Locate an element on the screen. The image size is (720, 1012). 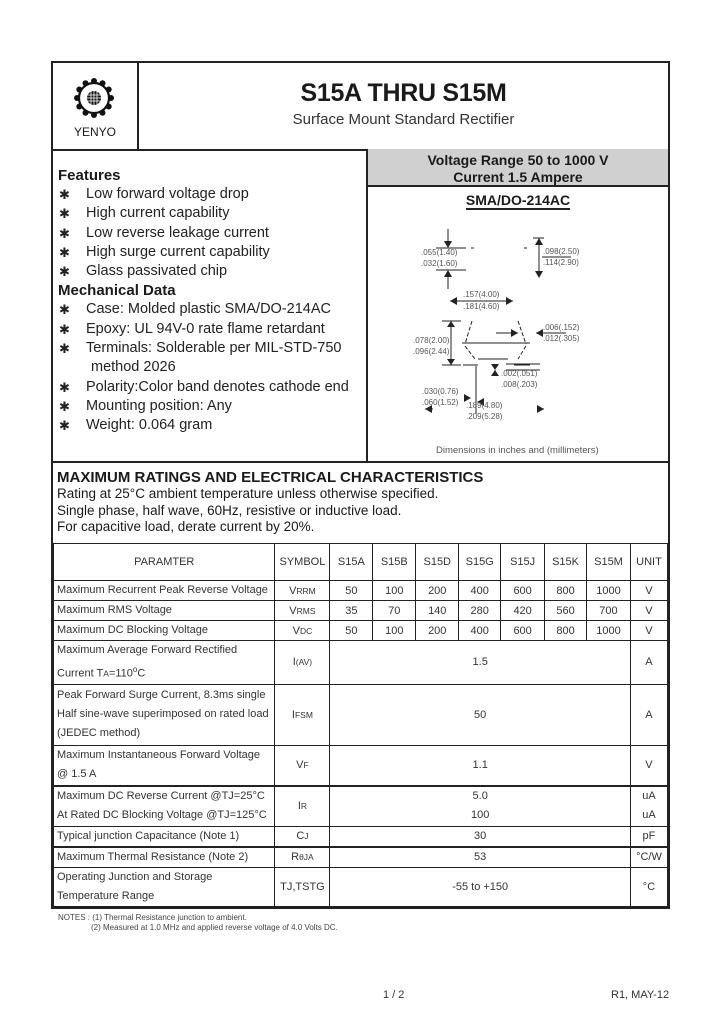
col-header: S15G is located at coordinates (480, 562).